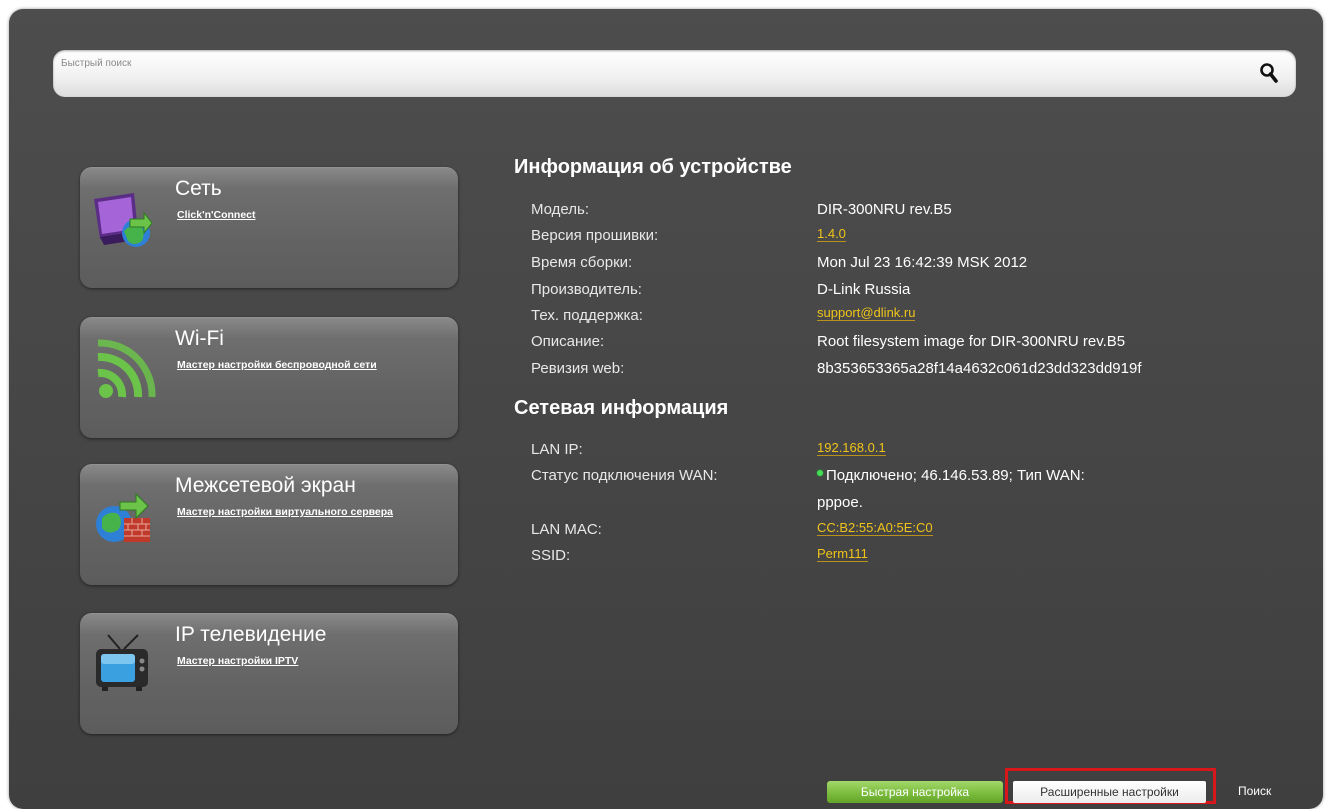 This screenshot has height=809, width=1328. What do you see at coordinates (851, 448) in the screenshot?
I see `lan-ip-link: 192.168.0.1` at bounding box center [851, 448].